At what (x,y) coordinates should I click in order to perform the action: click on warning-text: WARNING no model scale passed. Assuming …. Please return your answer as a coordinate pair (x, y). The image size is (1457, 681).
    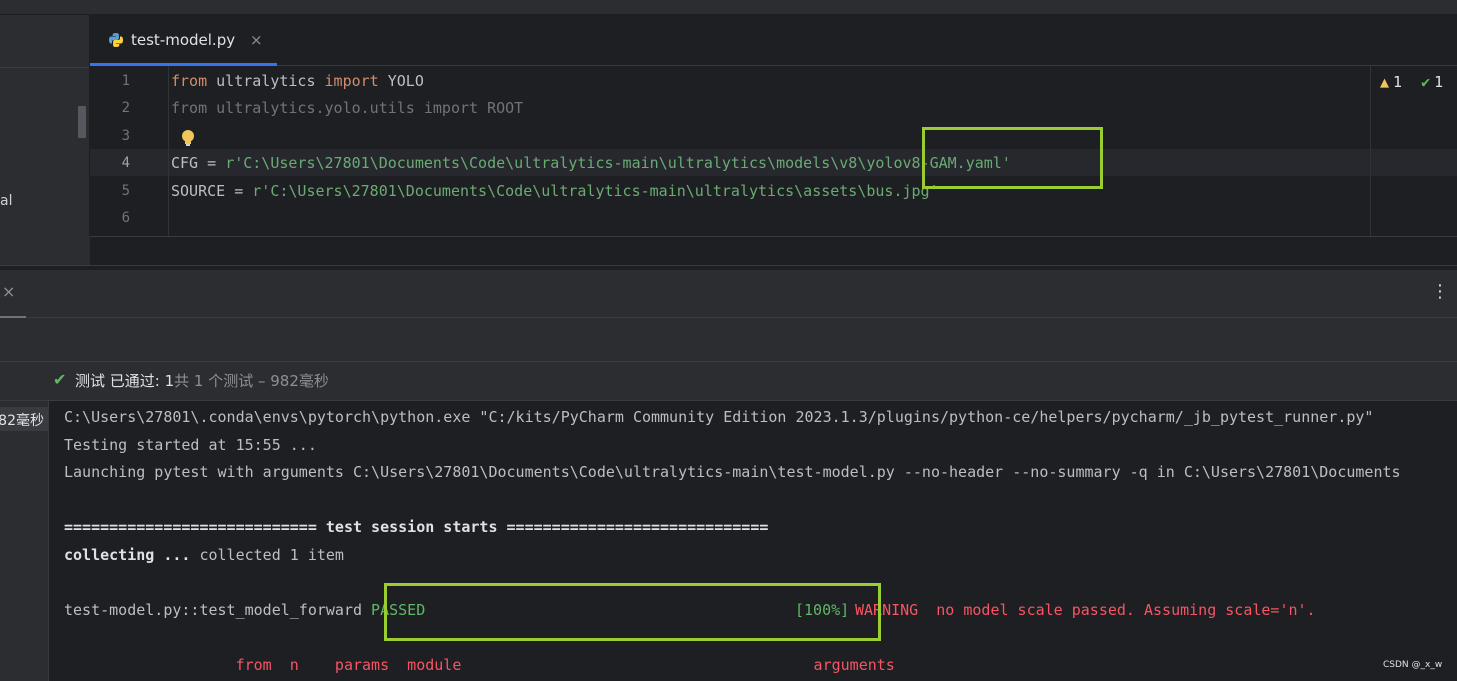
    Looking at the image, I should click on (1085, 610).